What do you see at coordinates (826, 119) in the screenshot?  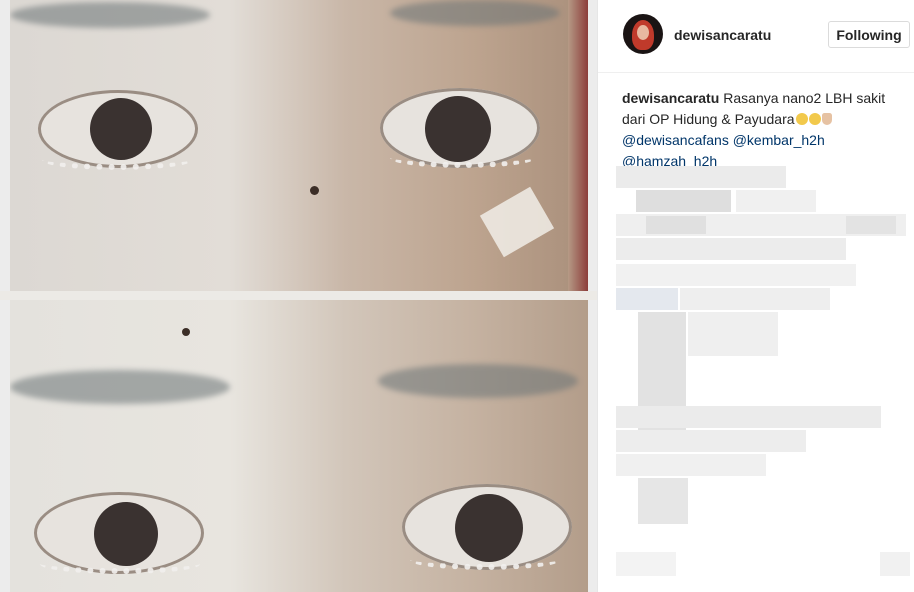 I see `folded-hands-emoji` at bounding box center [826, 119].